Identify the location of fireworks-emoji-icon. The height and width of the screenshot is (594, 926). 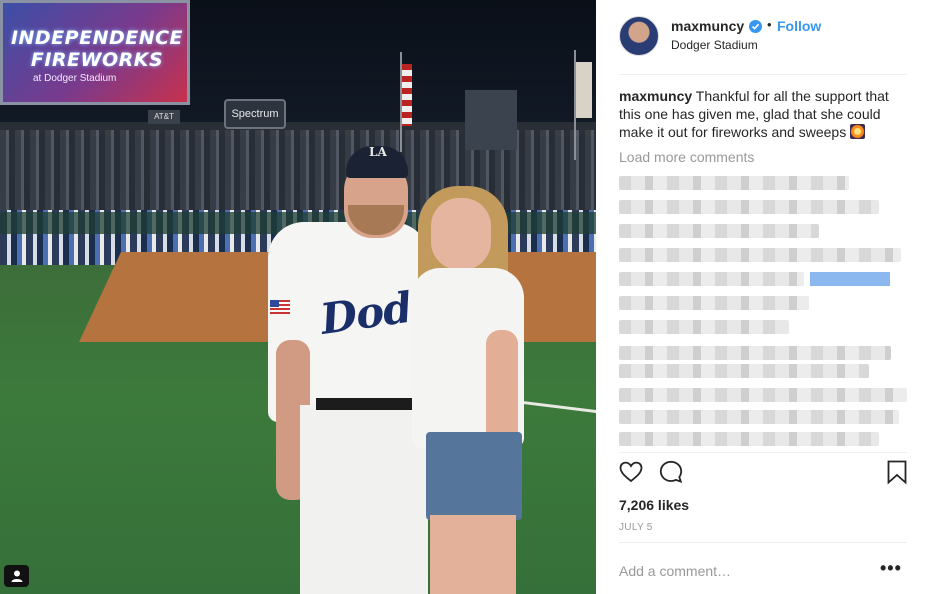
(858, 131).